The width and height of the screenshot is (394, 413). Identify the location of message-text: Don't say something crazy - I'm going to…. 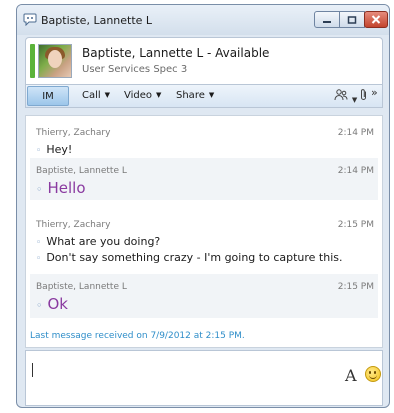
(194, 257).